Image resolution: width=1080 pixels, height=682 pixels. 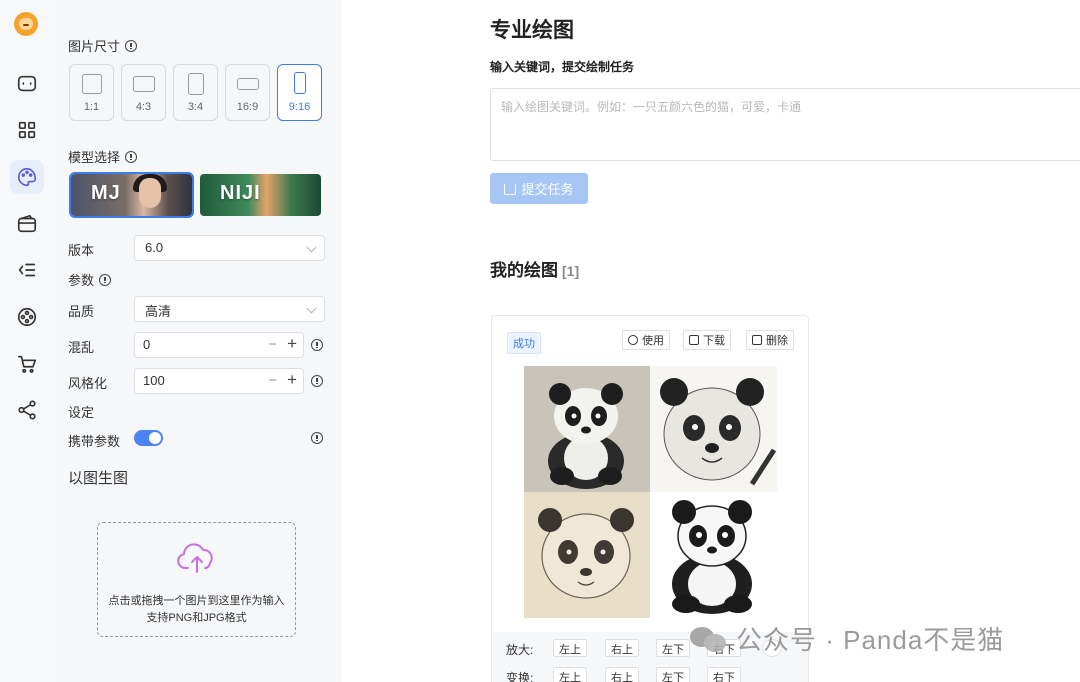 I want to click on watermark-text: 公众号 · Panda不是猫, so click(x=870, y=640).